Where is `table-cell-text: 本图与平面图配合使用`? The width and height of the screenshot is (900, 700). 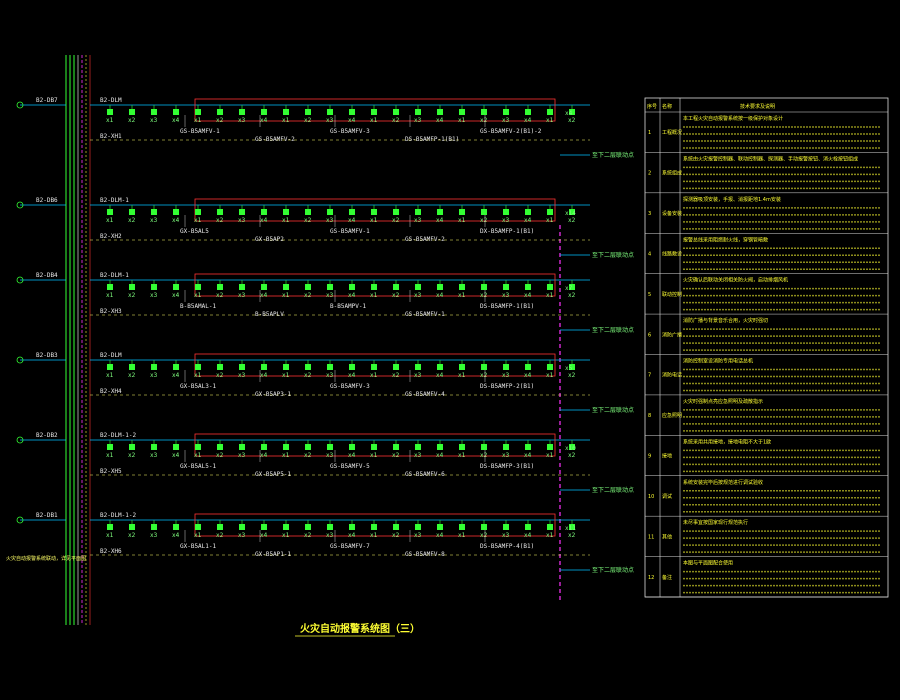 table-cell-text: 本图与平面图配合使用 is located at coordinates (708, 563).